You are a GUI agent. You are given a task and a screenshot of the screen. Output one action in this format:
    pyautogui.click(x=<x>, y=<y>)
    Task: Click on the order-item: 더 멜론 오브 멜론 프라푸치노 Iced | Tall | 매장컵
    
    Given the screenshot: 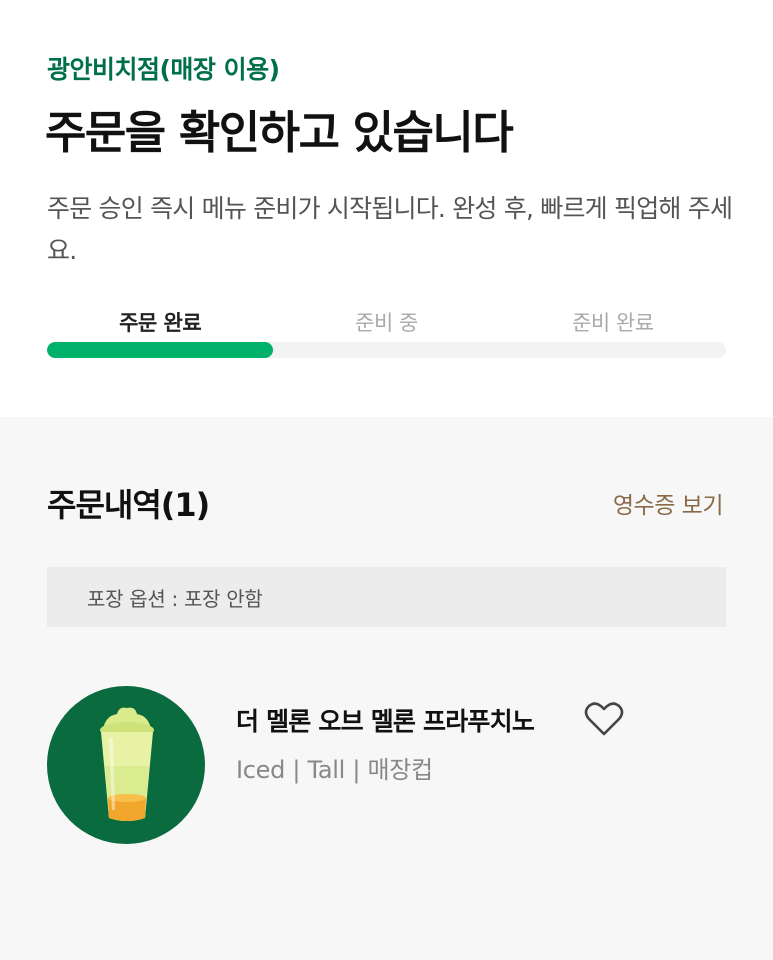 What is the action you would take?
    pyautogui.click(x=386, y=765)
    